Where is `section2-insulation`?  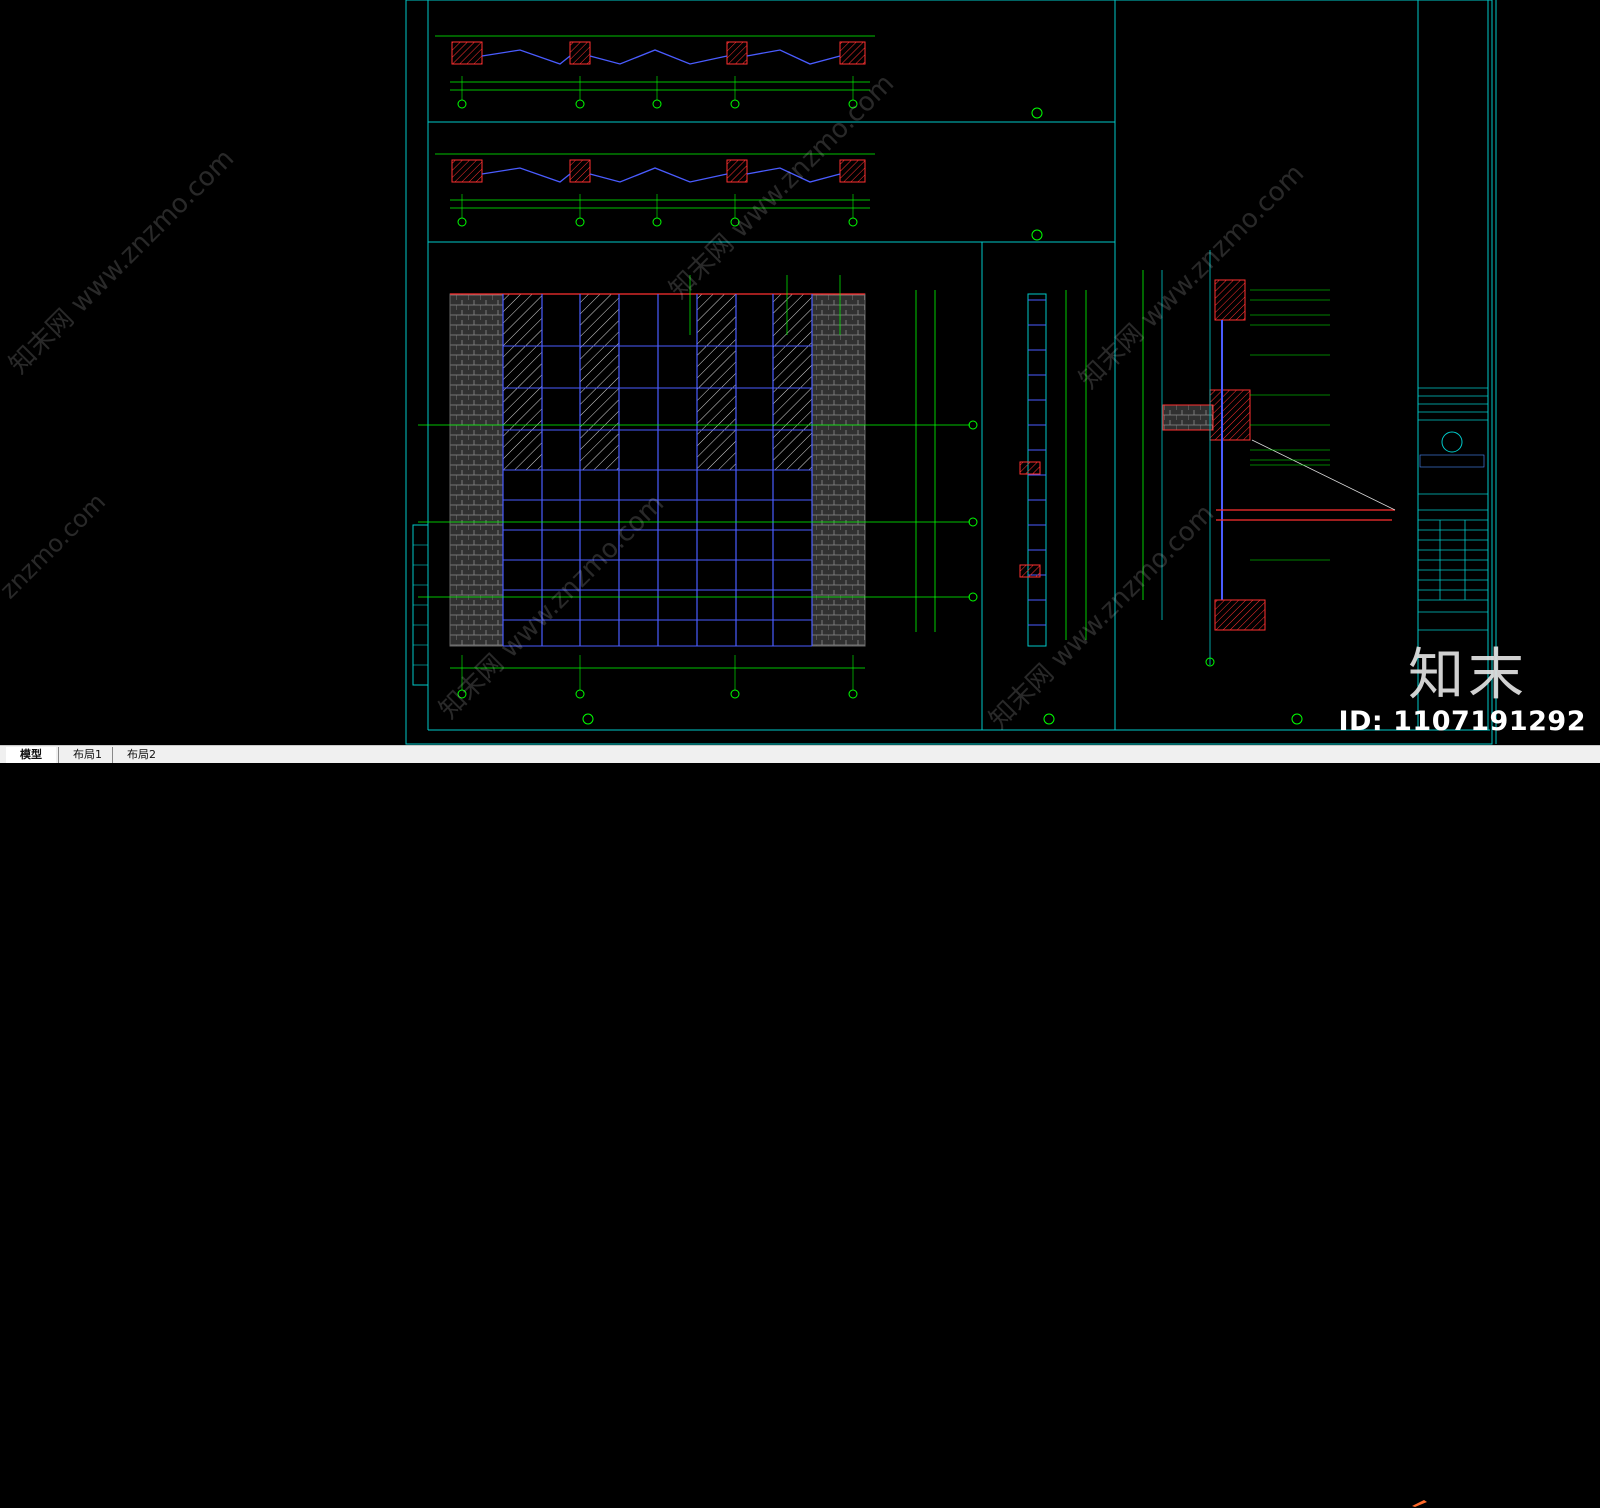 section2-insulation is located at coordinates (1188, 417).